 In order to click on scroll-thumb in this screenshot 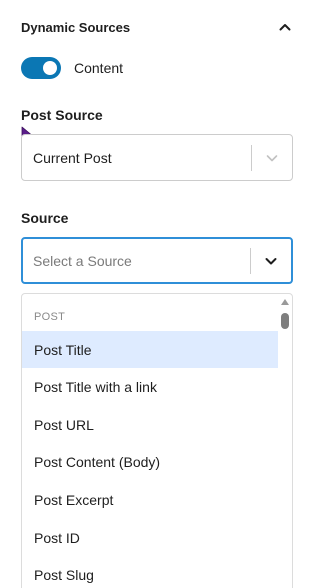, I will do `click(285, 321)`.